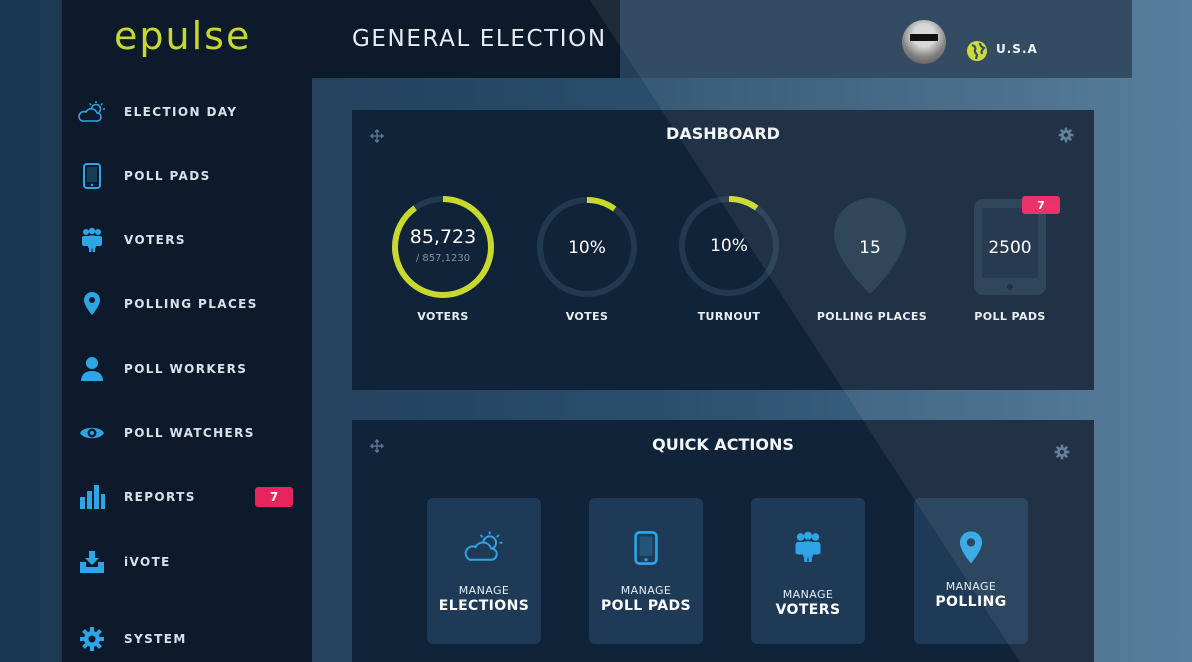 The image size is (1192, 662). Describe the element at coordinates (182, 36) in the screenshot. I see `app-logo: epulse` at that location.